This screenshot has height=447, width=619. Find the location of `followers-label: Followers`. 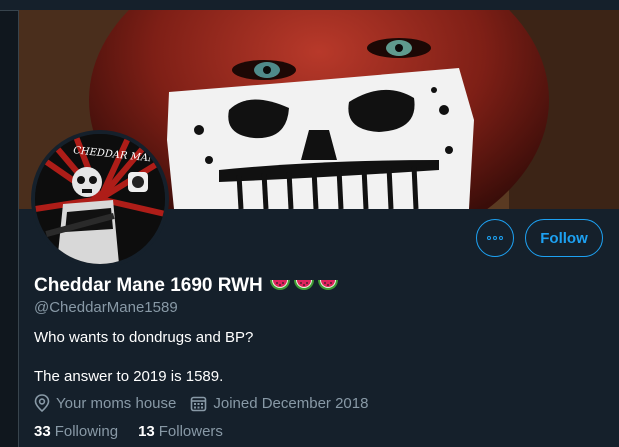

followers-label: Followers is located at coordinates (190, 431).